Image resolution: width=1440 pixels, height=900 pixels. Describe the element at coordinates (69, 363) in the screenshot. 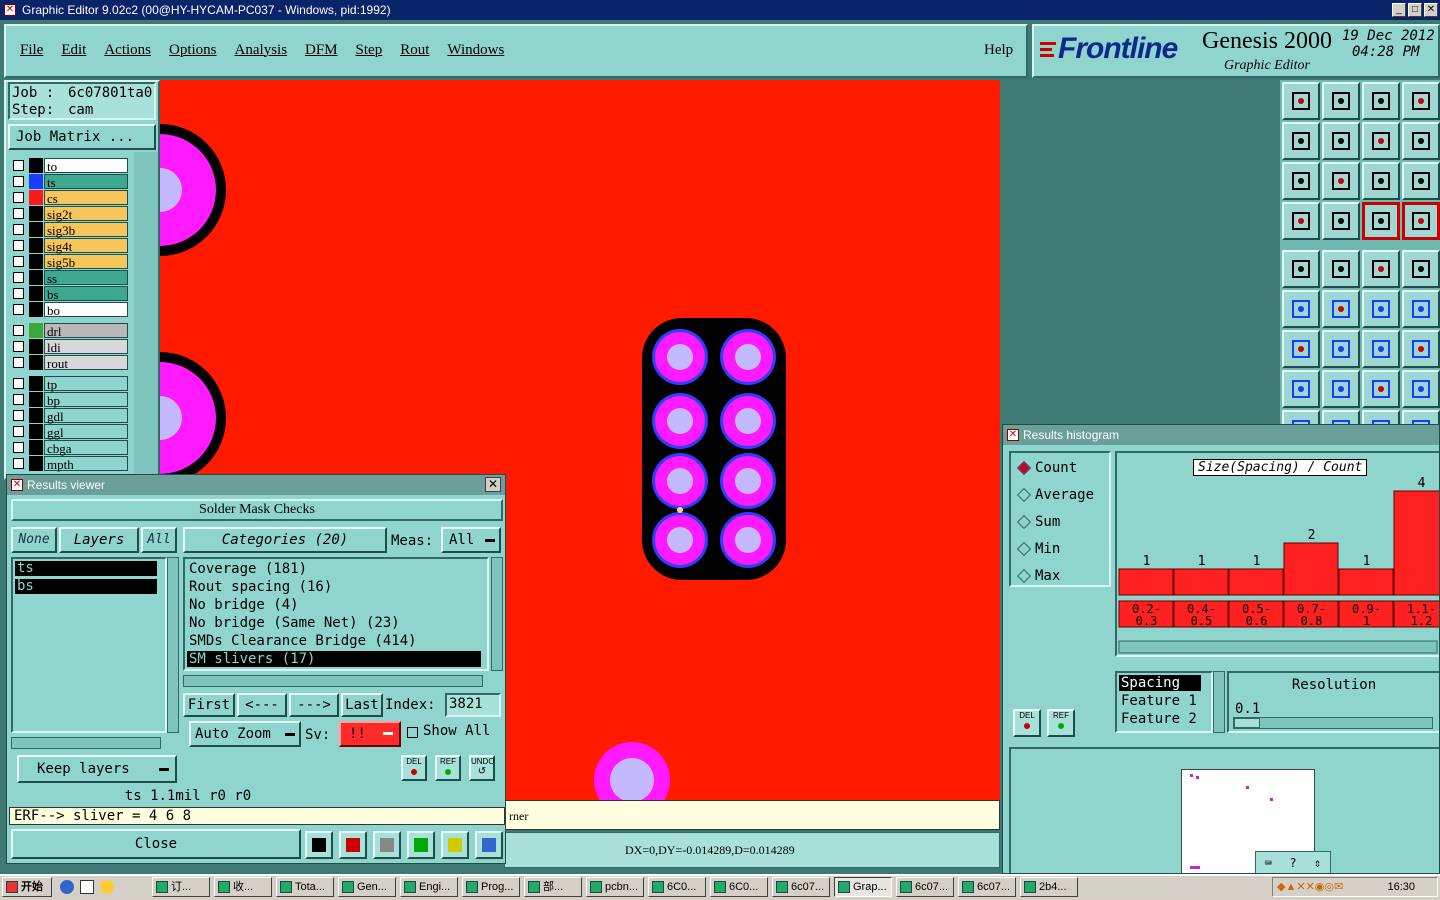

I see `layer-row-rout: rout` at that location.